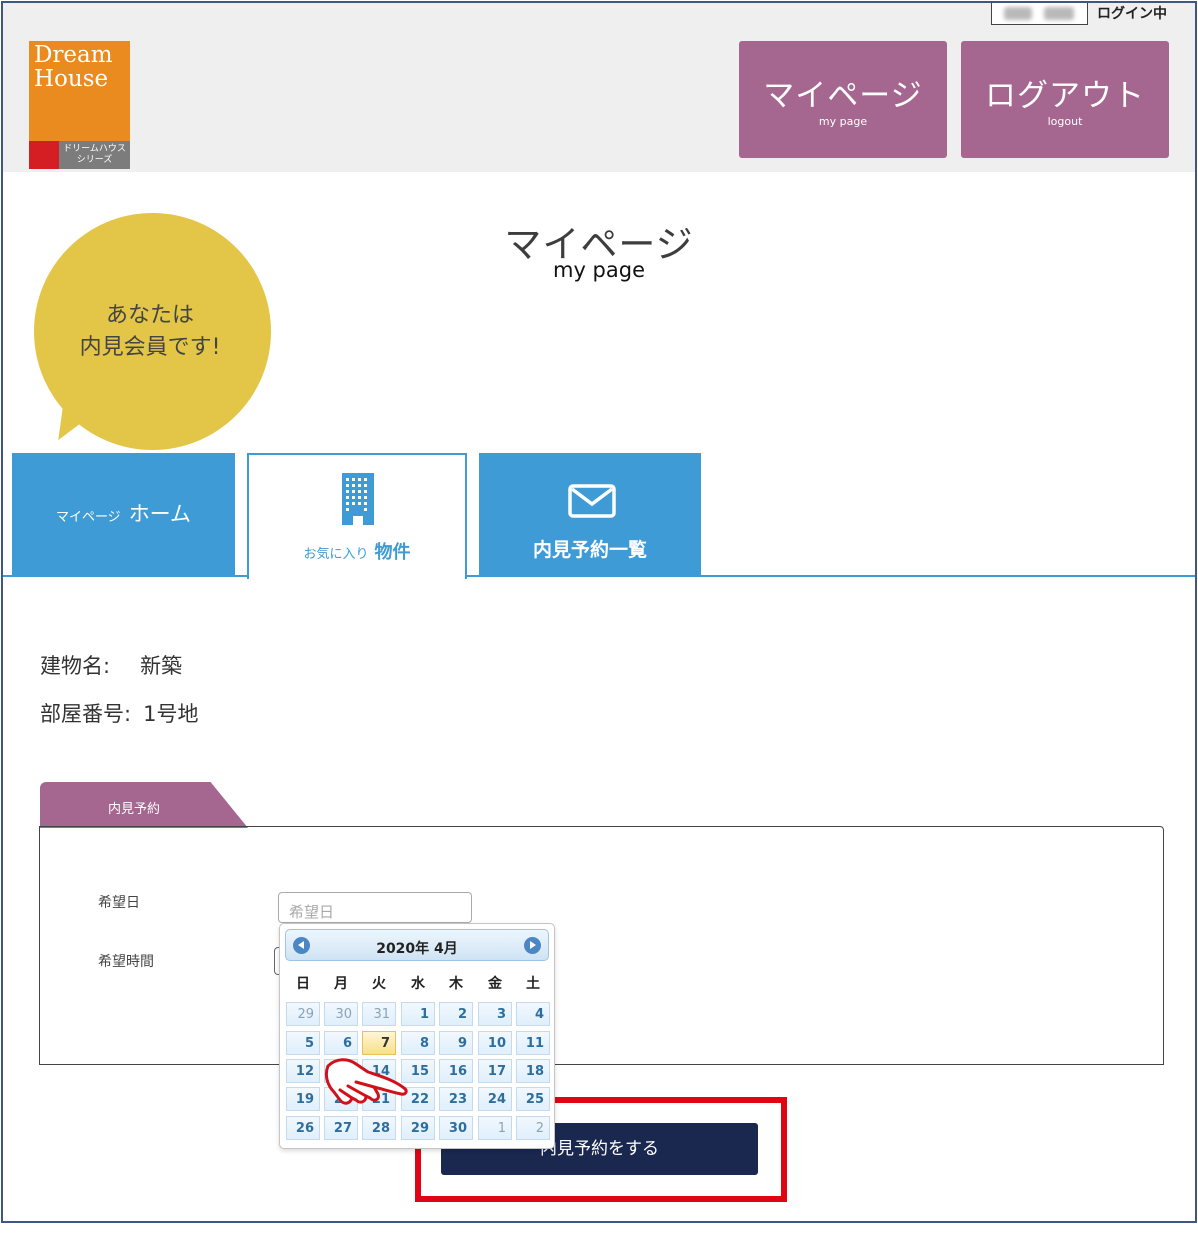  Describe the element at coordinates (375, 907) in the screenshot. I see `desired-date-input: 希望日` at that location.